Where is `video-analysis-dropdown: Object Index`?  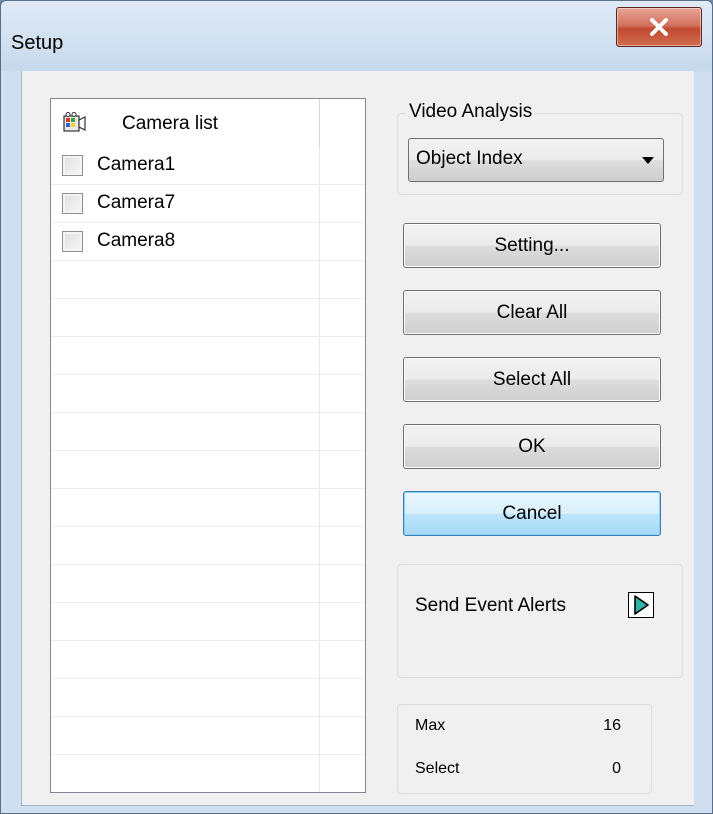
video-analysis-dropdown: Object Index is located at coordinates (536, 160).